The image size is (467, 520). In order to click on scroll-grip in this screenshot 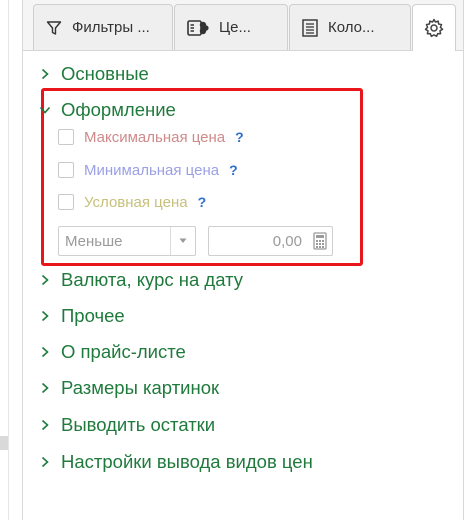, I will do `click(4, 443)`.